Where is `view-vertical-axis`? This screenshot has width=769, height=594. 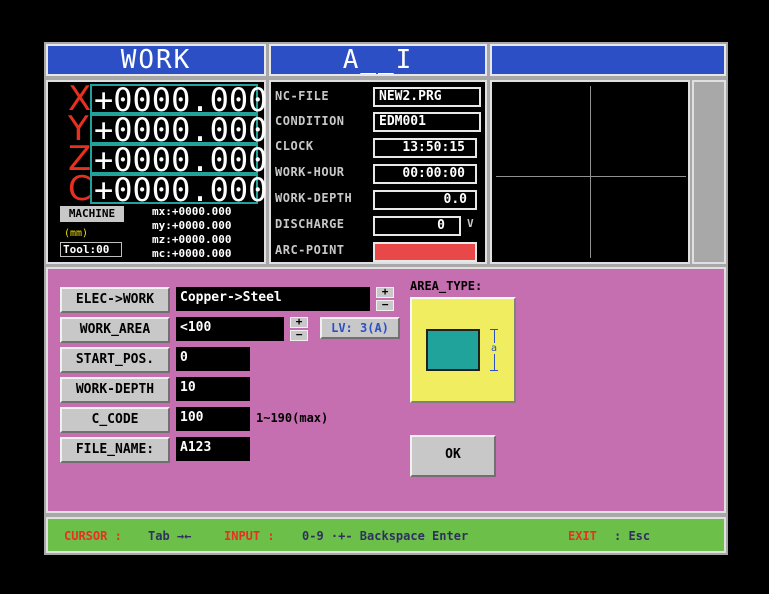 view-vertical-axis is located at coordinates (590, 172).